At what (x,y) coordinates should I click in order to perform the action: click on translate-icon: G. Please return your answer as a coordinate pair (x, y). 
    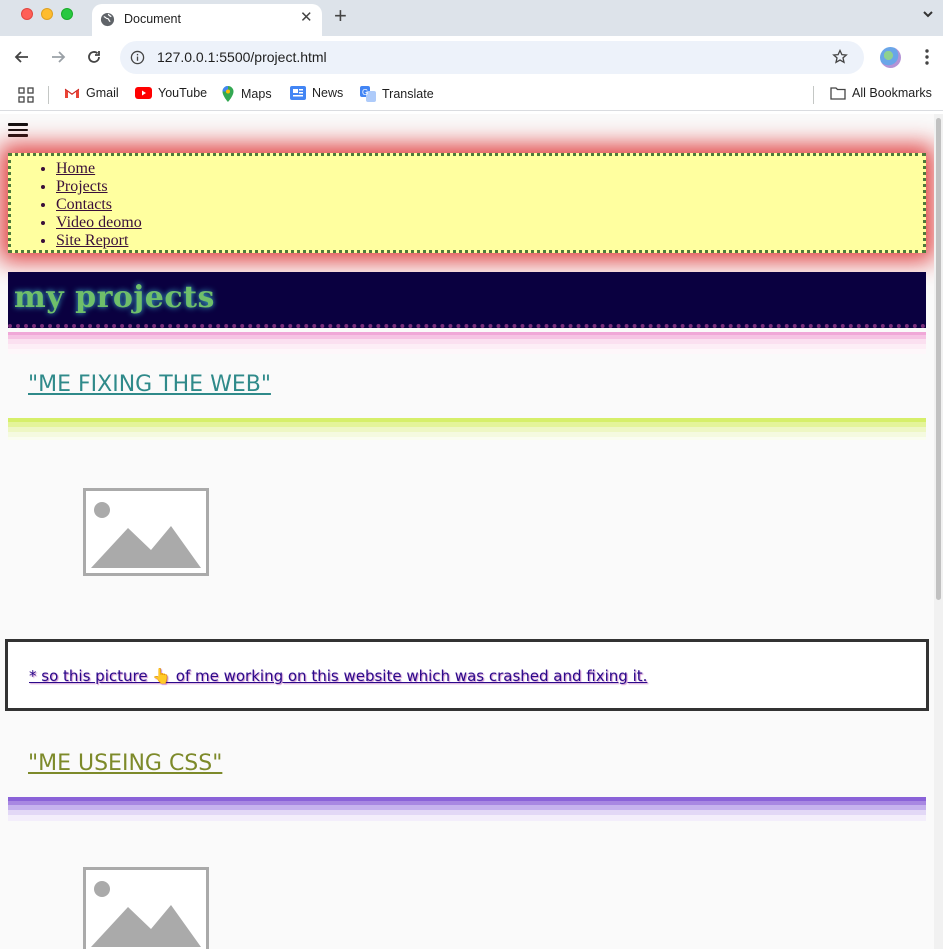
    Looking at the image, I should click on (368, 94).